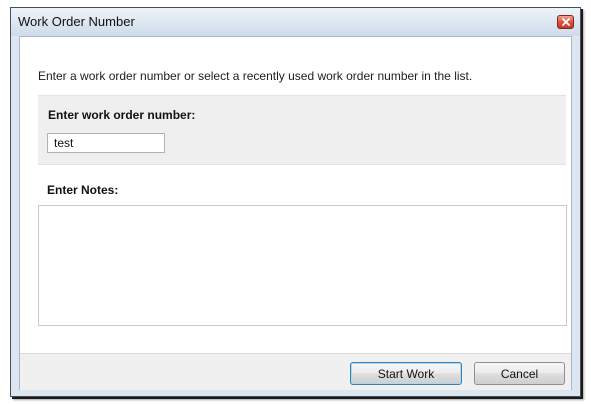  What do you see at coordinates (83, 190) in the screenshot?
I see `notes-label: Enter Notes:` at bounding box center [83, 190].